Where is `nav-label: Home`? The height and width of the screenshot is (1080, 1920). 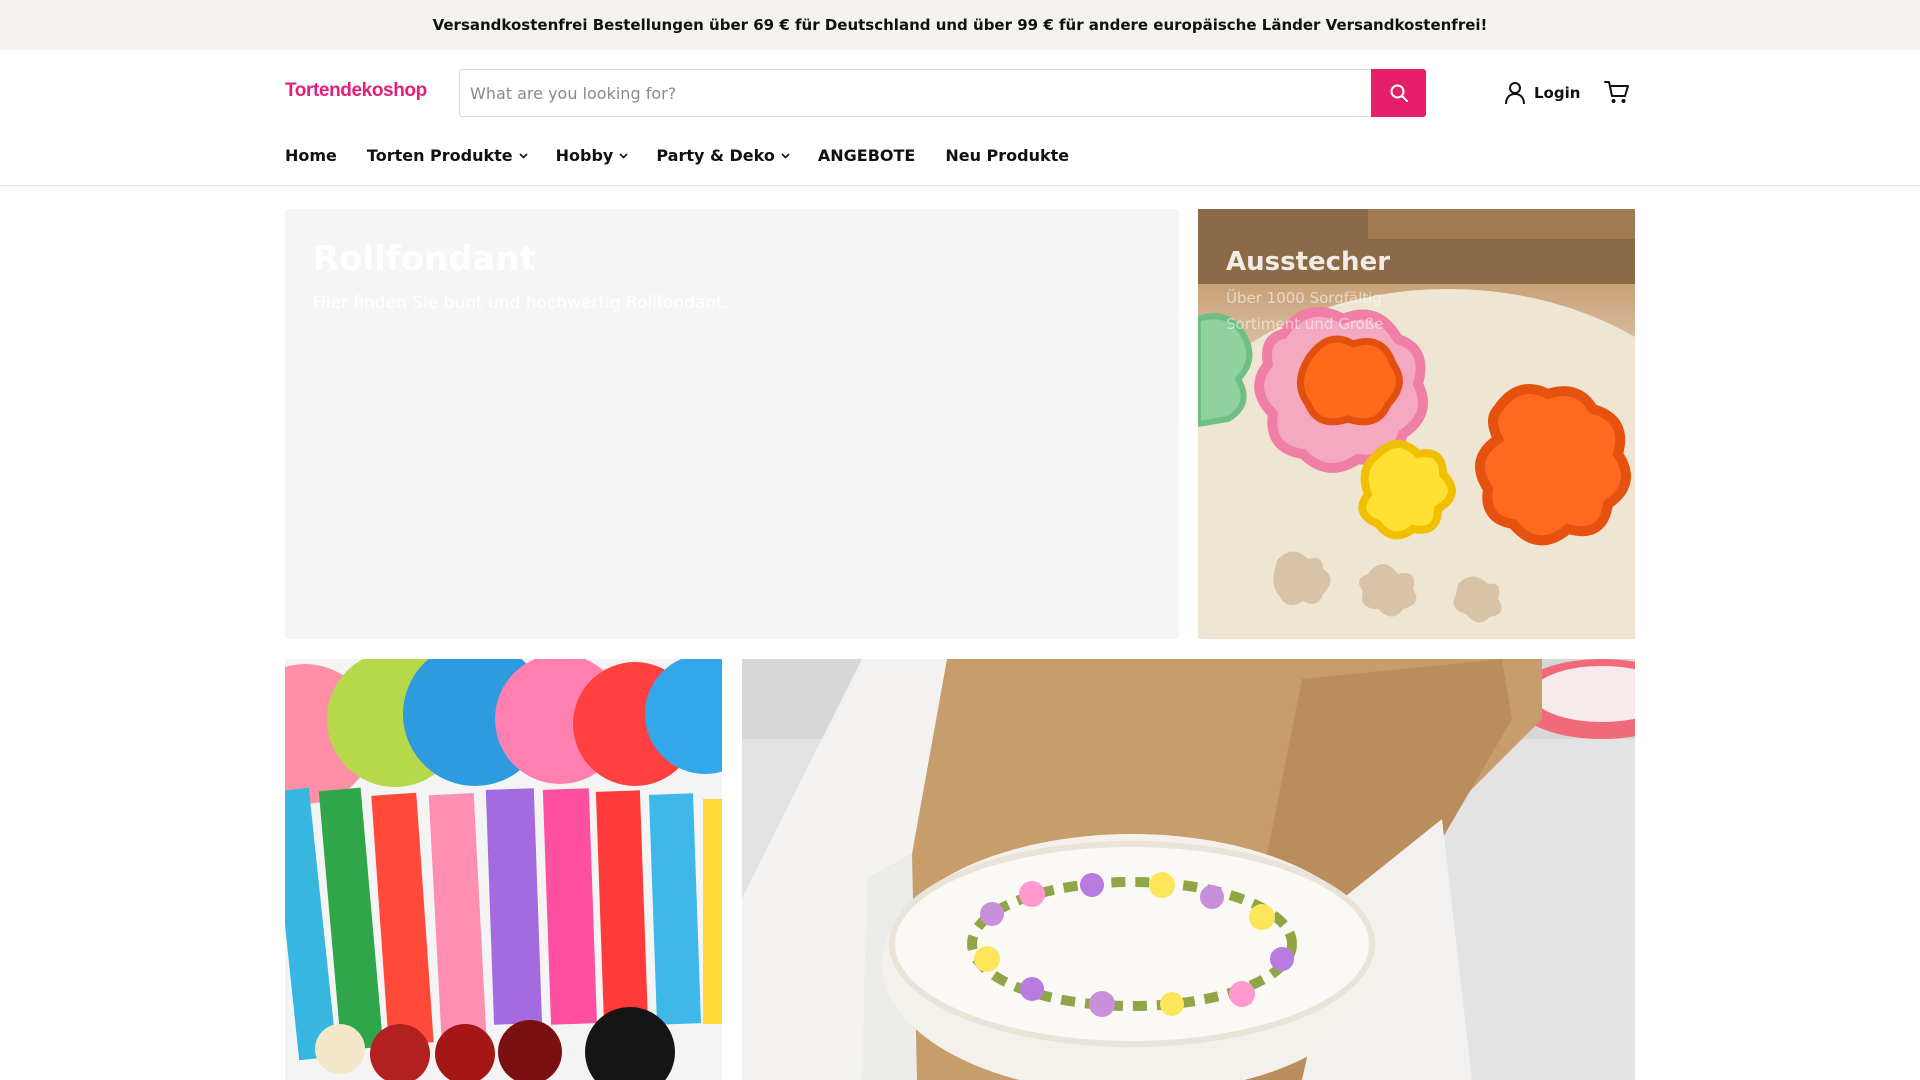 nav-label: Home is located at coordinates (311, 155).